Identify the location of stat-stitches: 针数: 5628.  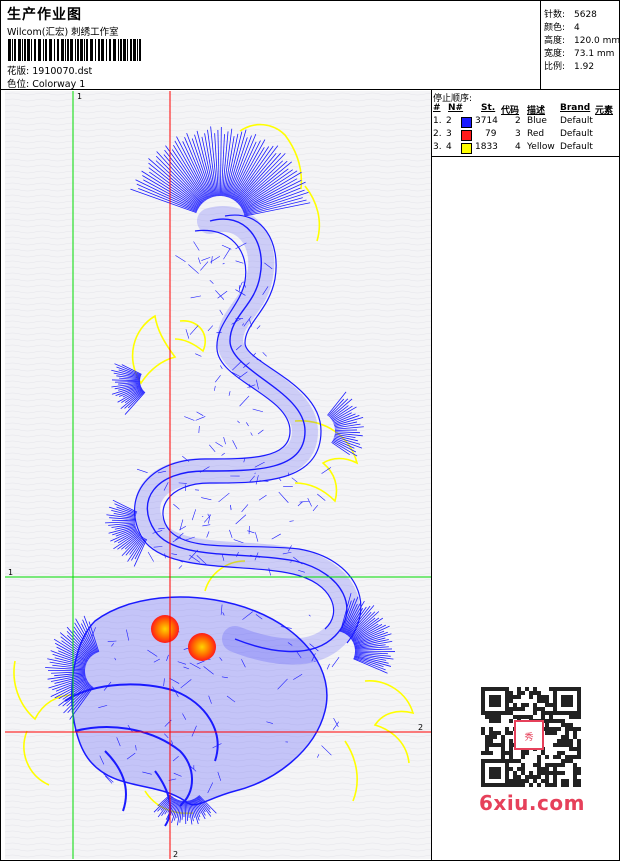
(570, 15).